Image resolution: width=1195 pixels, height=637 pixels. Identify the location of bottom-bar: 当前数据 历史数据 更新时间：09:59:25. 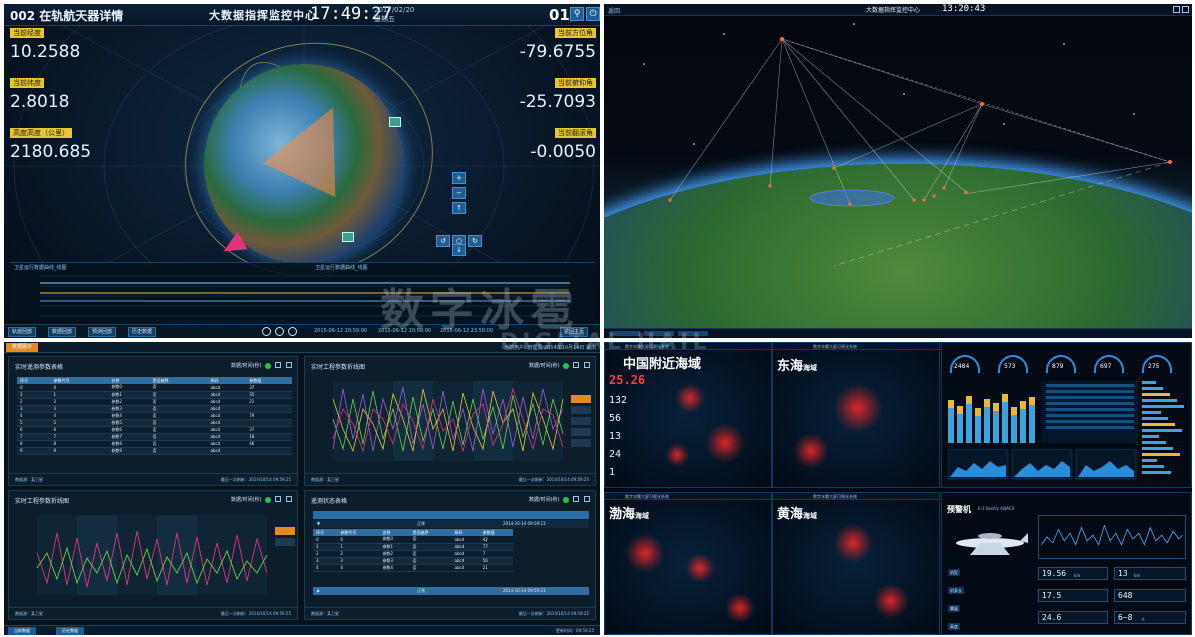
(302, 630).